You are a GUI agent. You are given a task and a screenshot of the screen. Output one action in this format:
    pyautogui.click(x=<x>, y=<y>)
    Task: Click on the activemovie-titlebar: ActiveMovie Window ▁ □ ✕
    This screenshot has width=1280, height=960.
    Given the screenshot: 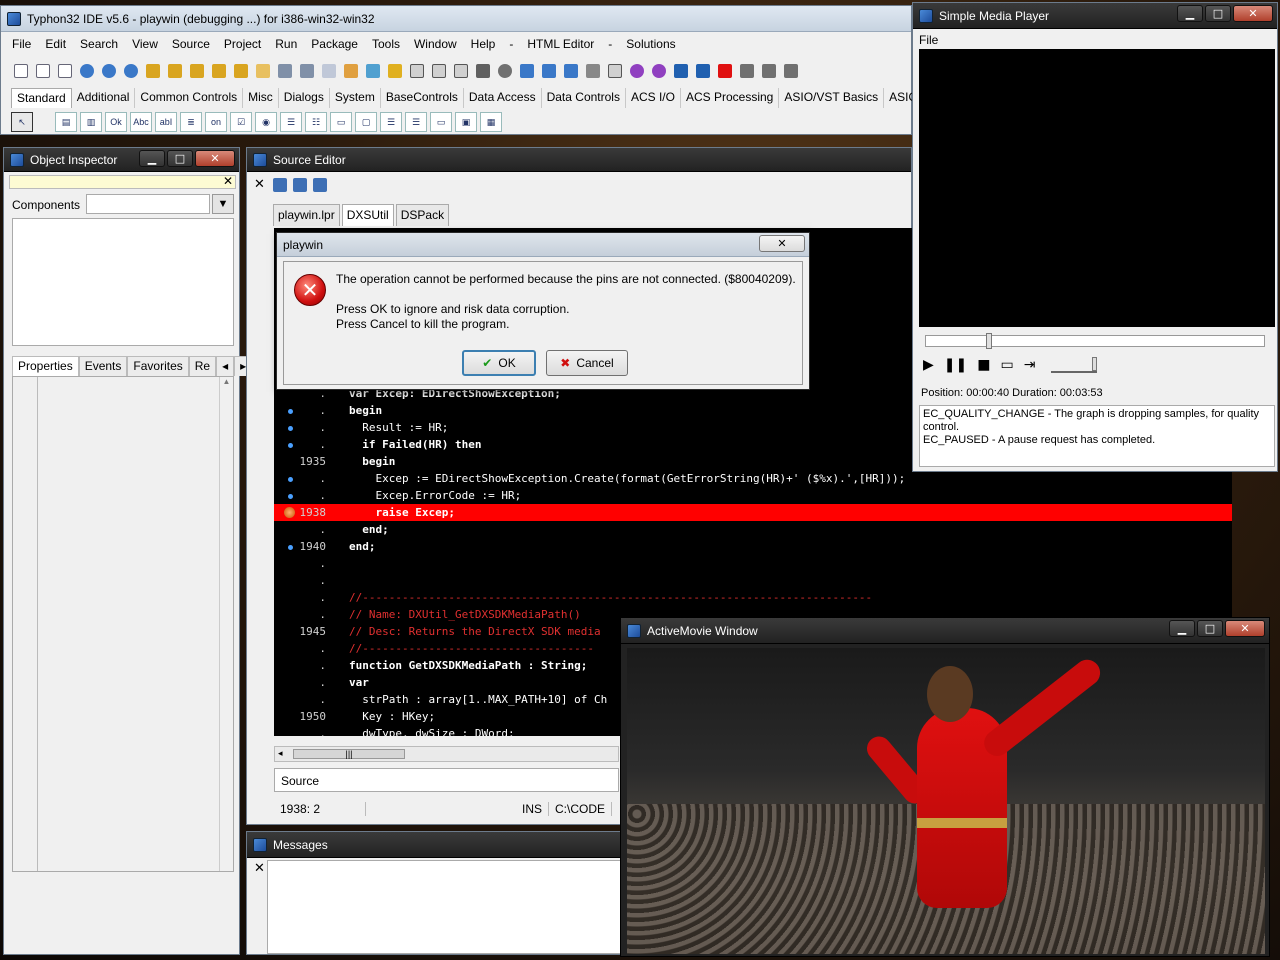 What is the action you would take?
    pyautogui.click(x=945, y=631)
    